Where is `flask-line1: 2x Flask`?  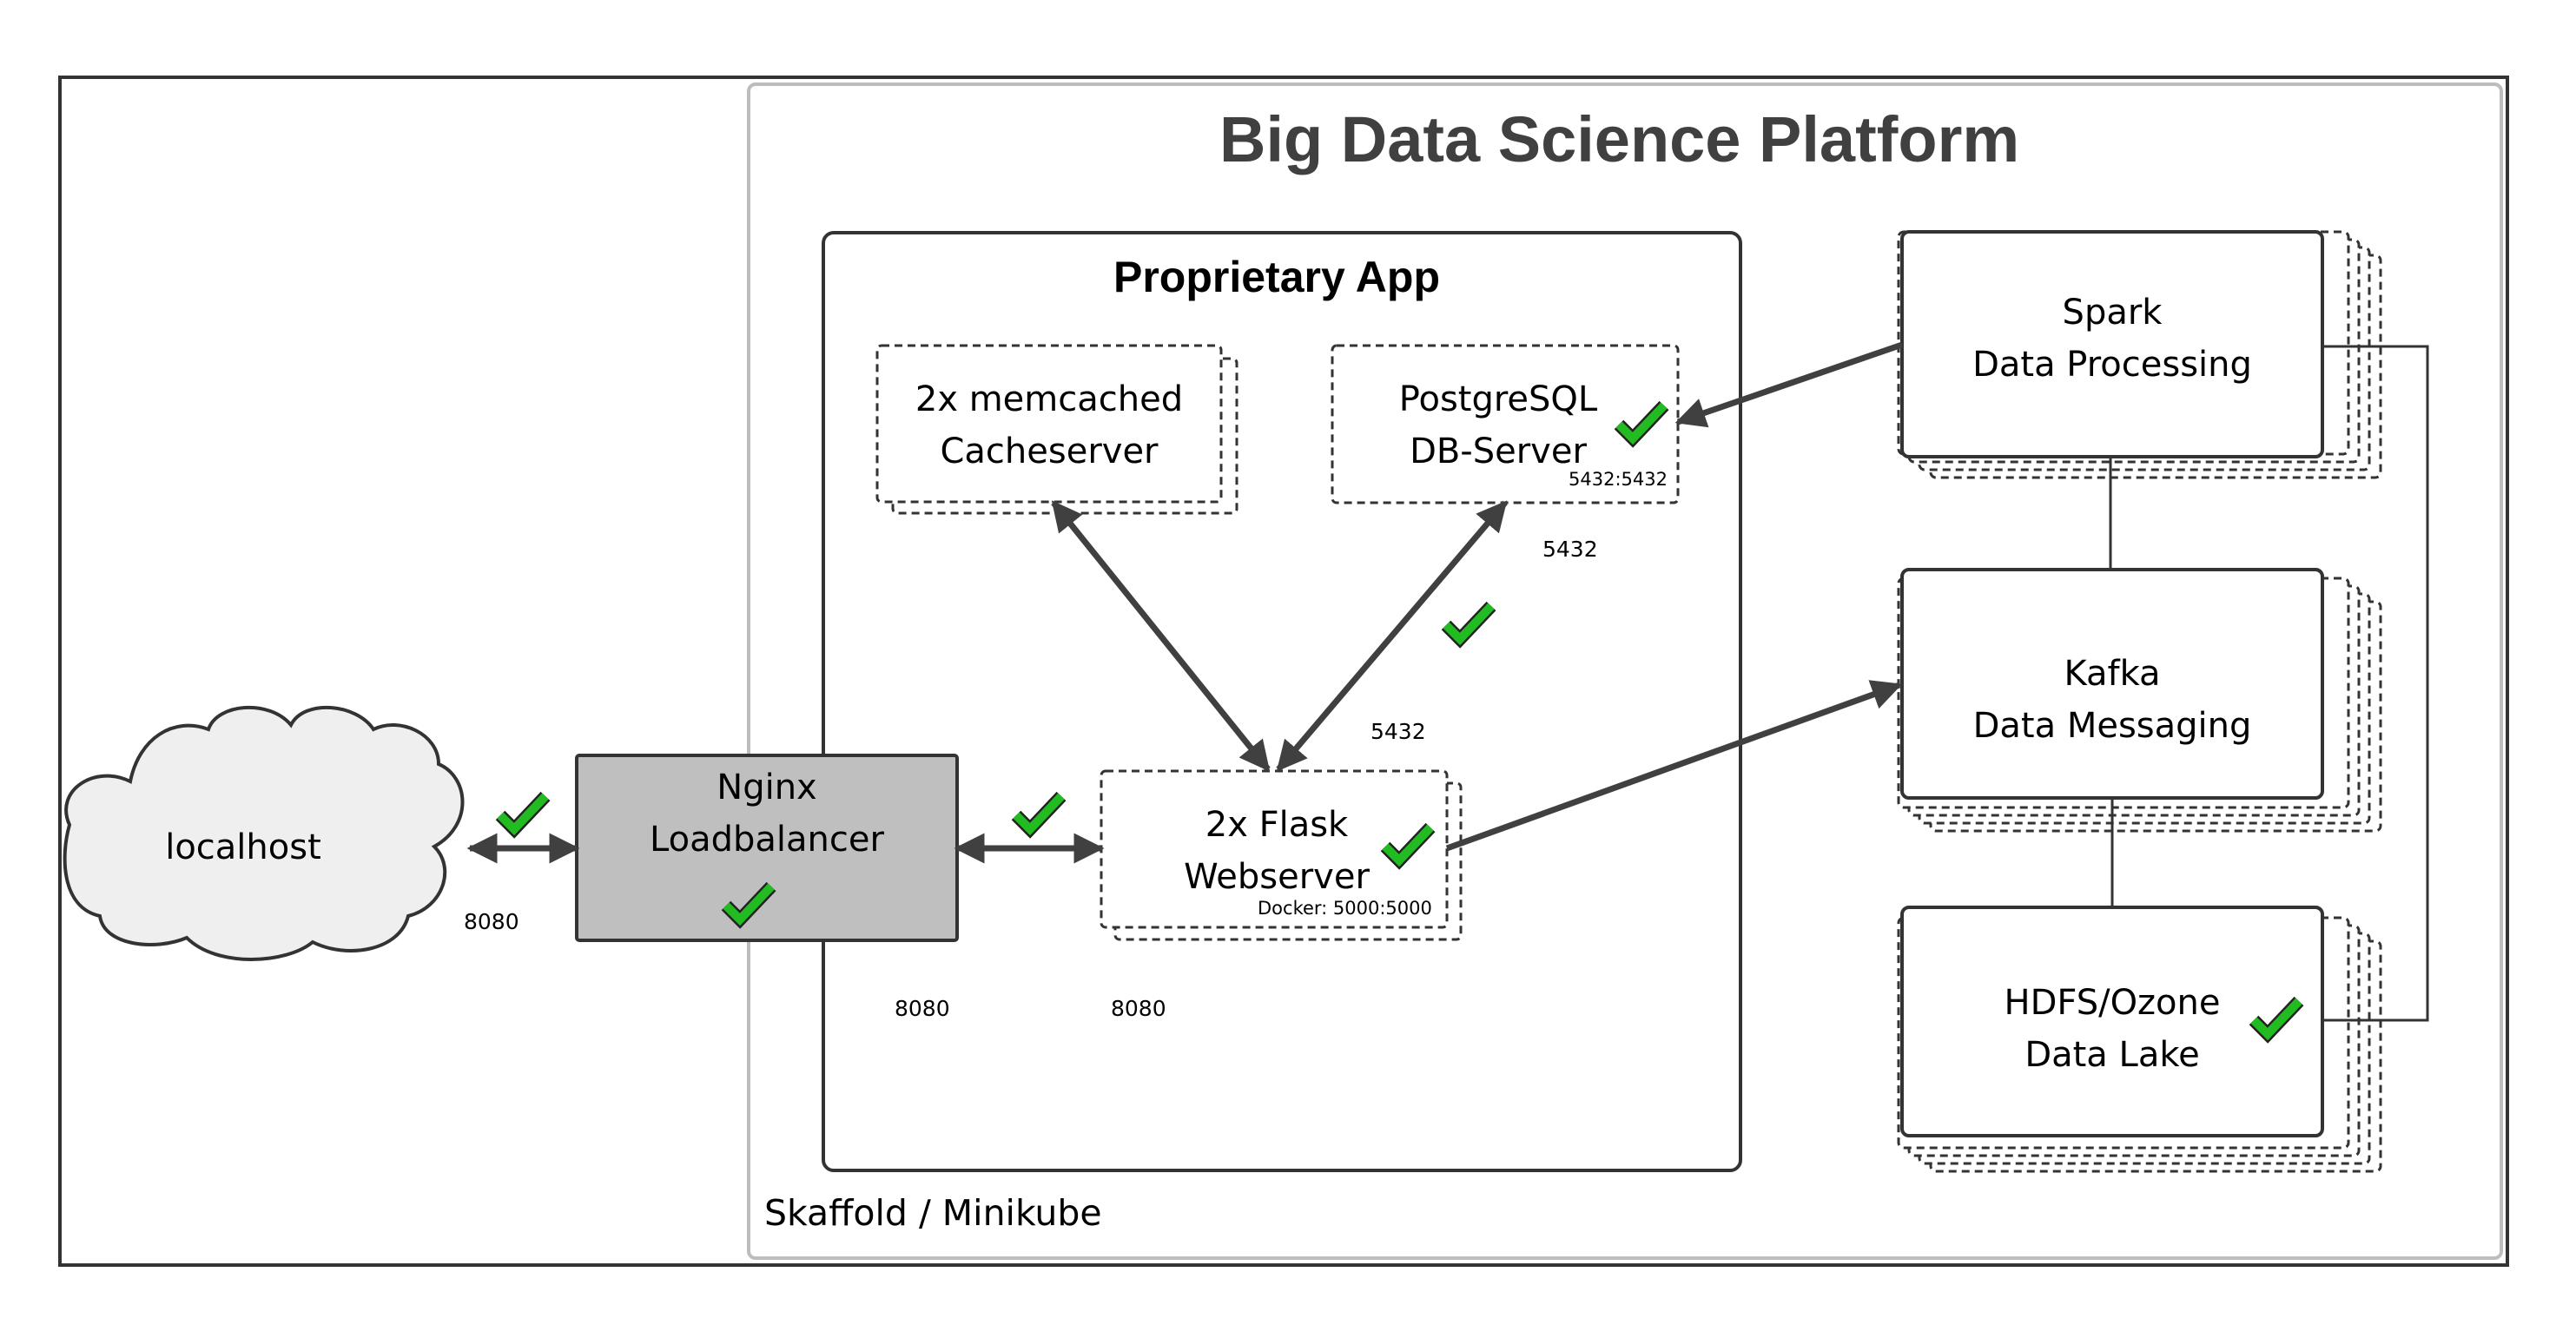 flask-line1: 2x Flask is located at coordinates (1277, 825).